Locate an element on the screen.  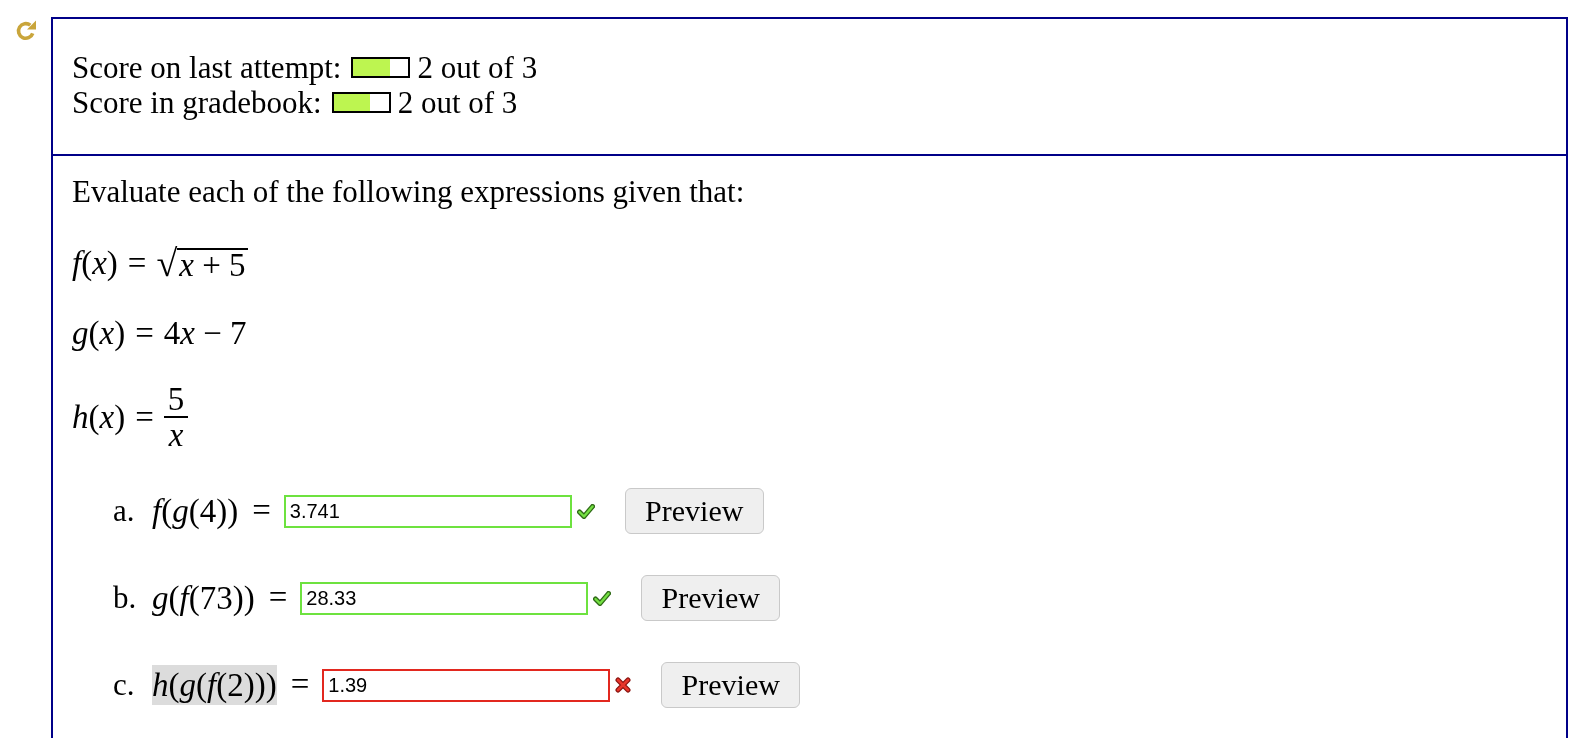
question-expression: g(f(73)) is located at coordinates (203, 598).